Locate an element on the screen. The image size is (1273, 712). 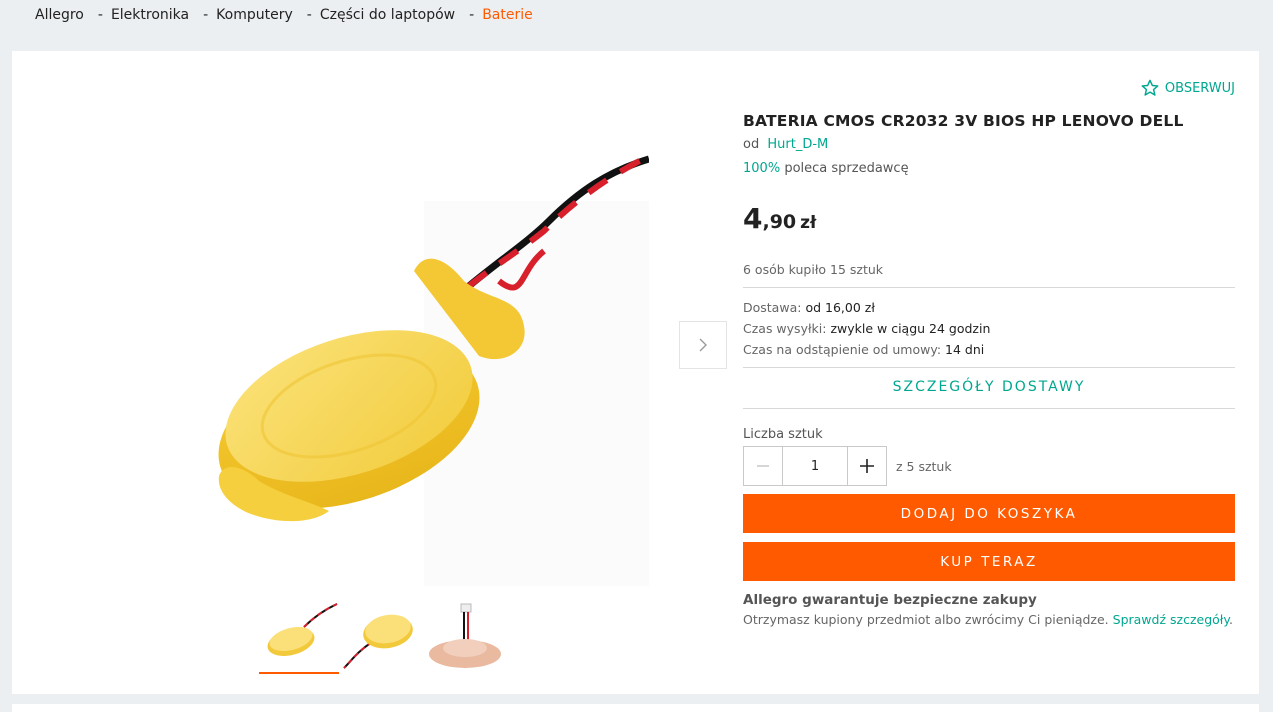
guarantee-suffix: . is located at coordinates (1230, 619).